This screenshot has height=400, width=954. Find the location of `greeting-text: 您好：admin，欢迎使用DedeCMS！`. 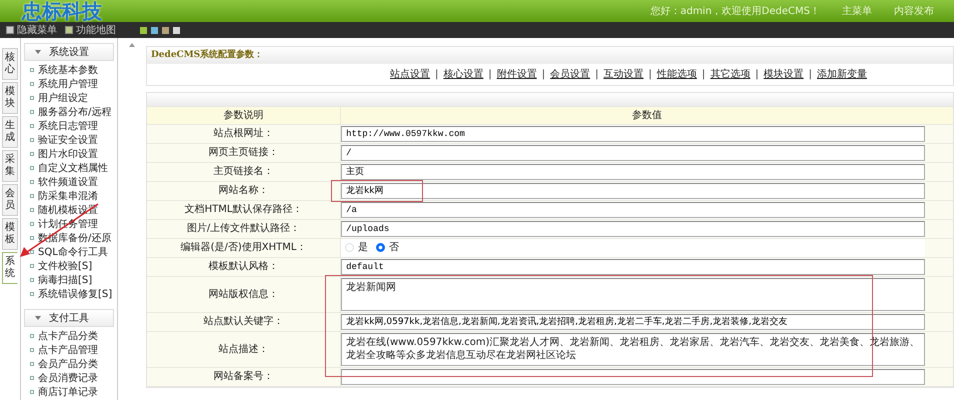

greeting-text: 您好：admin，欢迎使用DedeCMS！ is located at coordinates (735, 11).